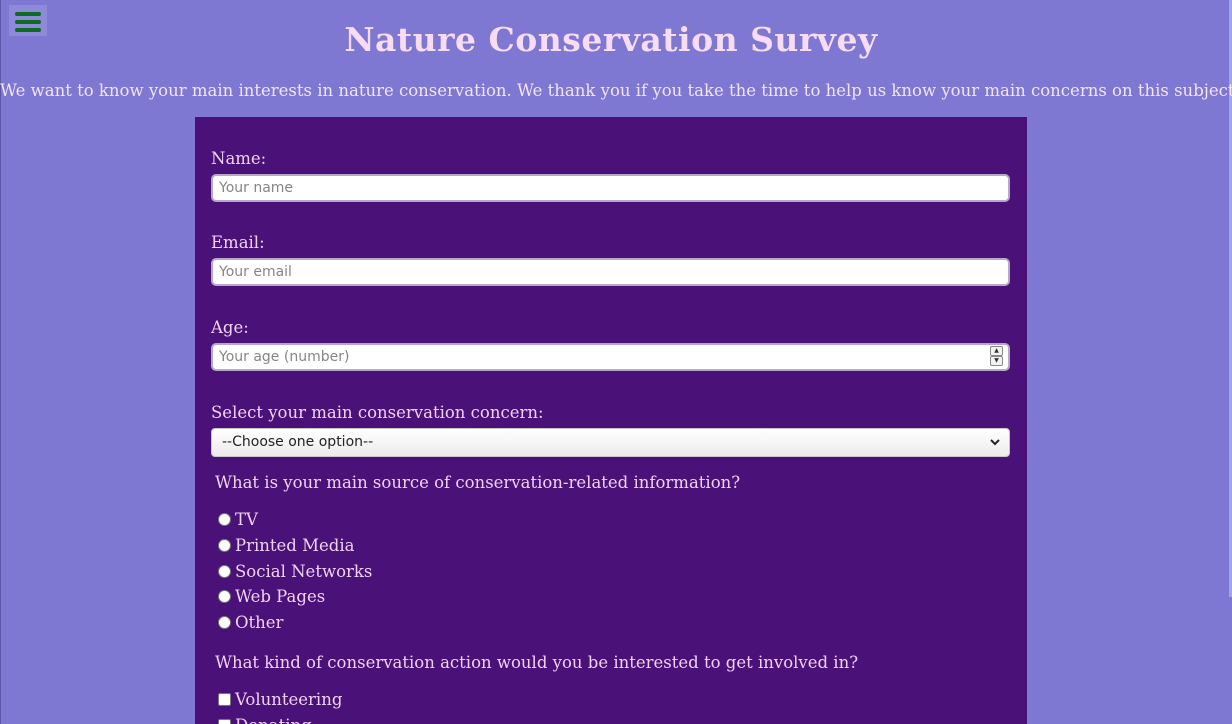 The image size is (1232, 724). Describe the element at coordinates (273, 719) in the screenshot. I see `checkbox-label: Donating` at that location.